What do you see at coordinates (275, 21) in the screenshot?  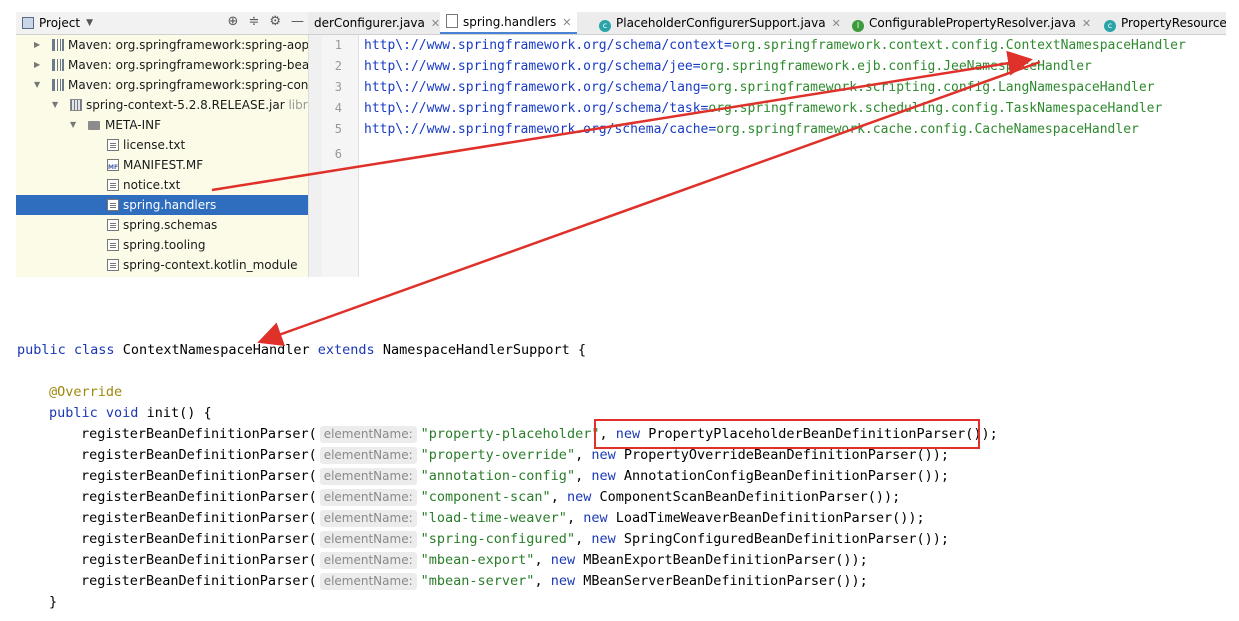 I see `gear-icon: ⚙` at bounding box center [275, 21].